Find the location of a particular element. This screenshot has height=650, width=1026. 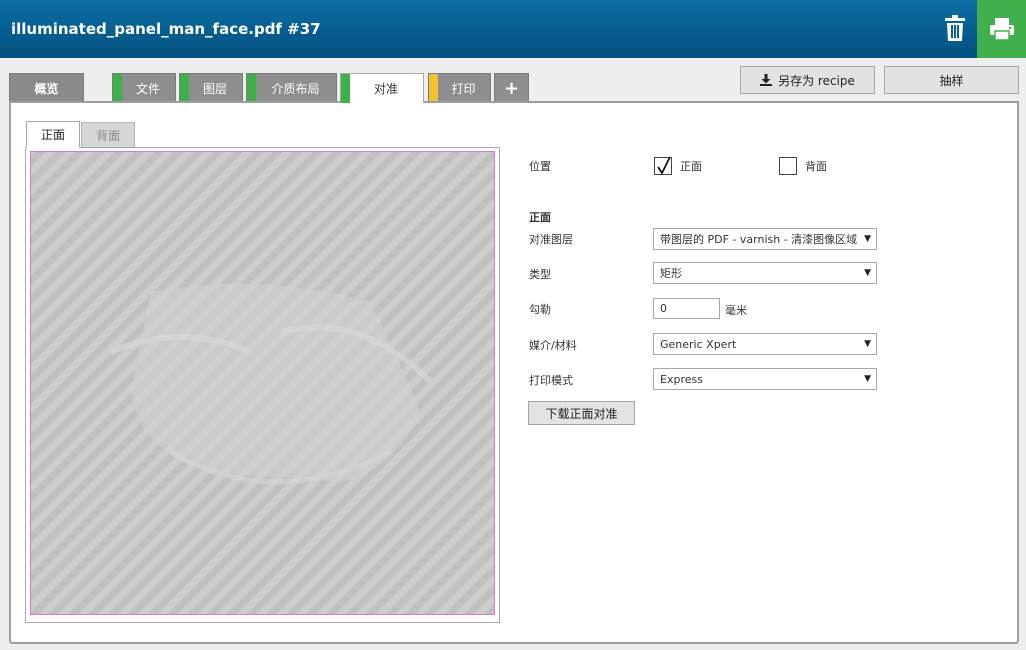

download-icon is located at coordinates (766, 80).